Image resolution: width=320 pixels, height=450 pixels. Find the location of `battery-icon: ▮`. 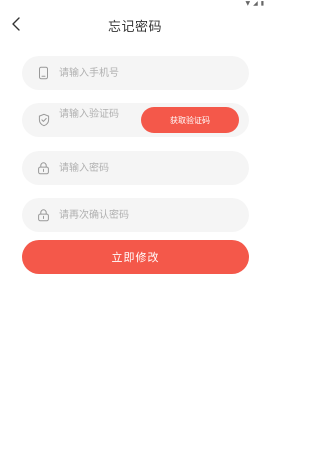

battery-icon: ▮ is located at coordinates (262, 3).